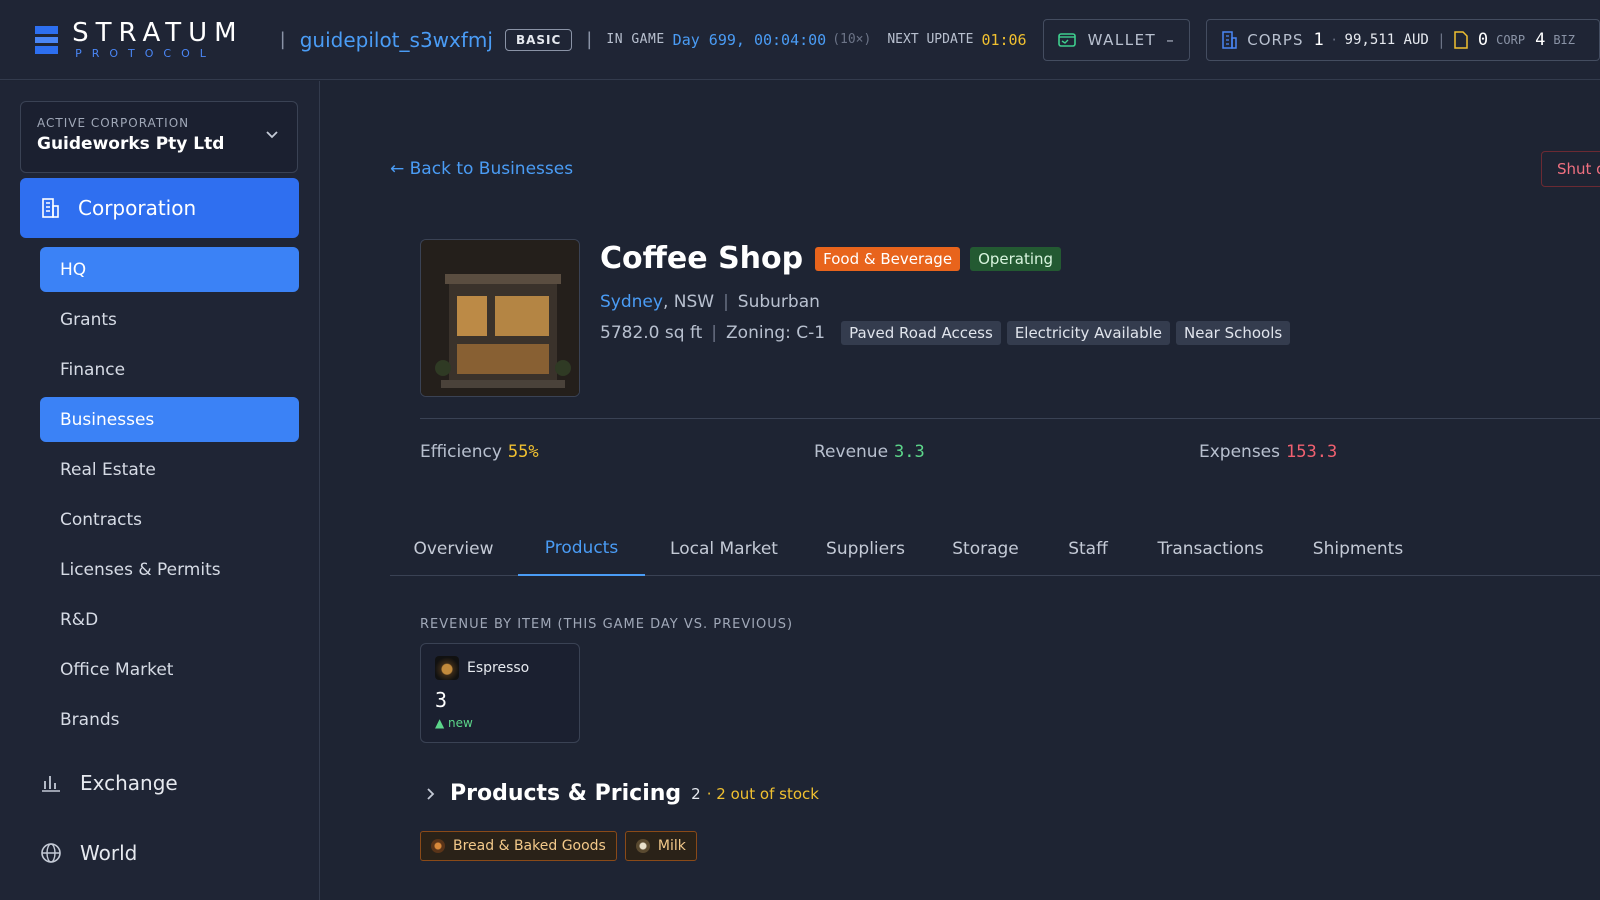 The height and width of the screenshot is (900, 1600). What do you see at coordinates (498, 668) in the screenshot?
I see `item-name: Espresso` at bounding box center [498, 668].